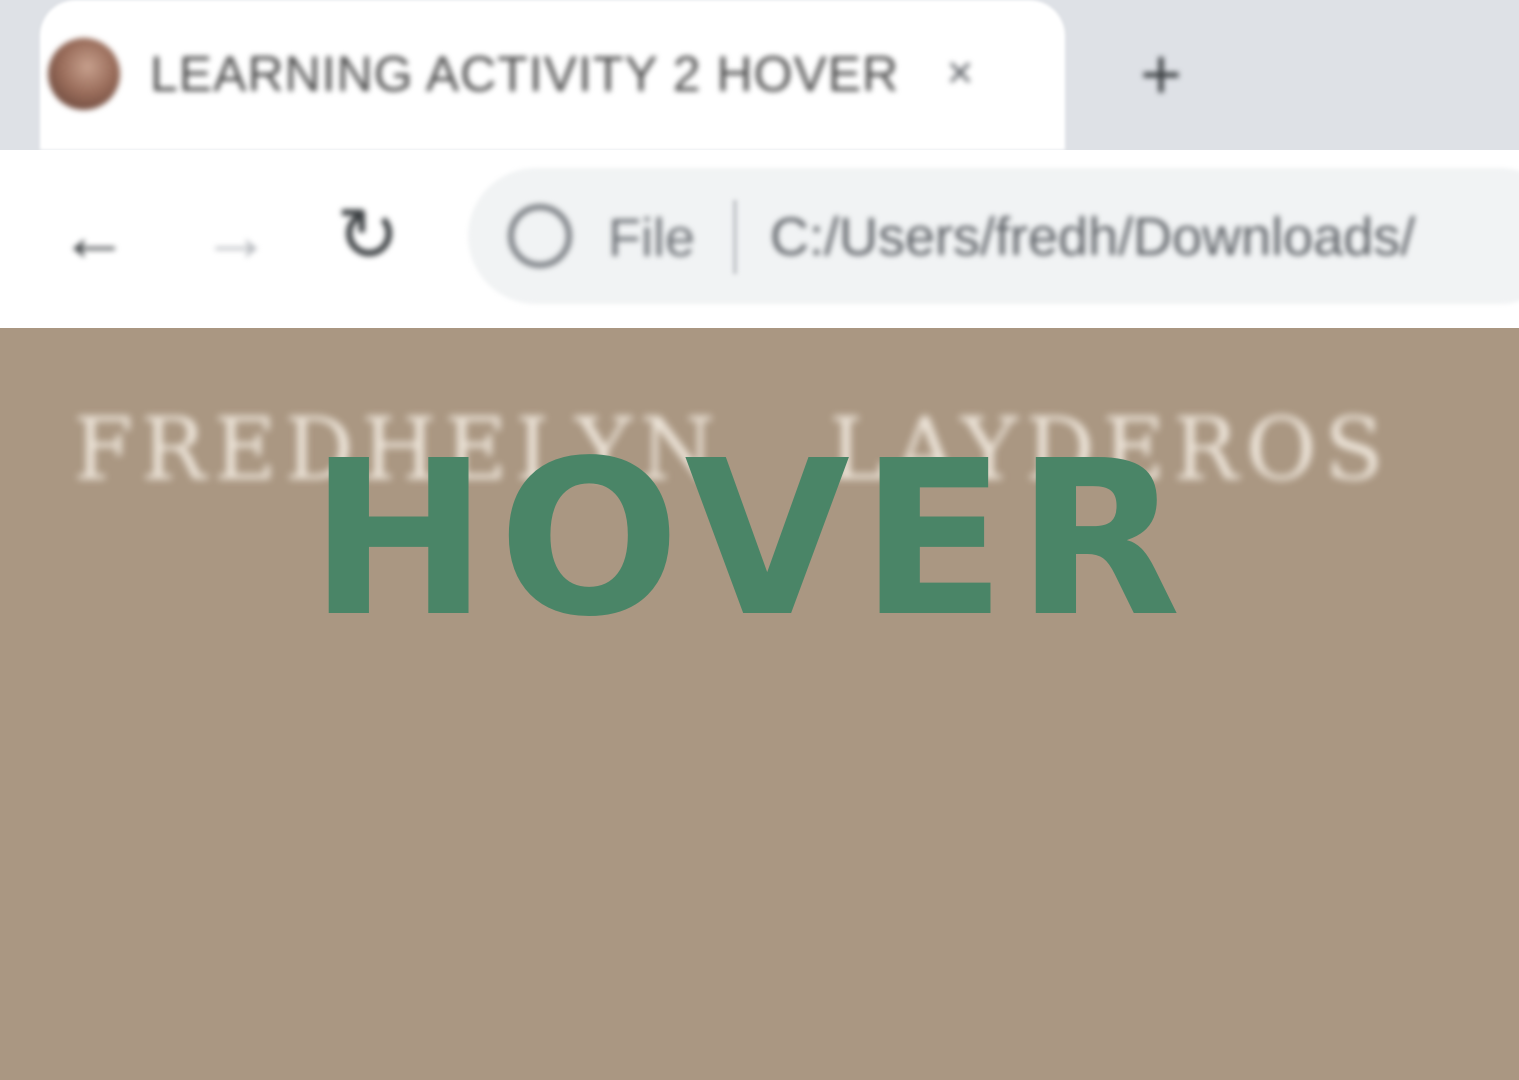  I want to click on address-url-text: C:/Users/fredh/Downloads/, so click(1092, 237).